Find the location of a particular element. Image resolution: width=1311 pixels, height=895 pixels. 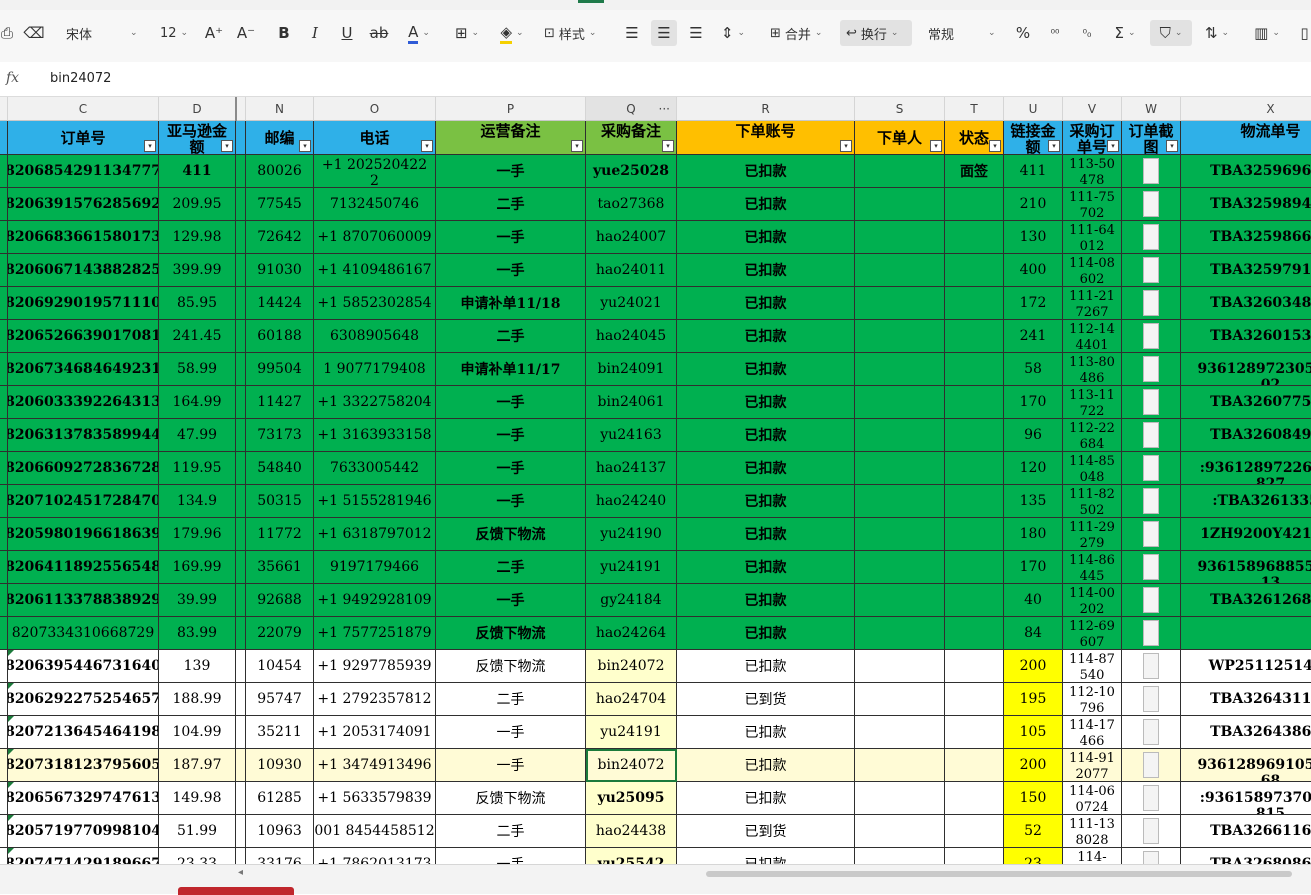

cell-d: 58.99 is located at coordinates (197, 369).